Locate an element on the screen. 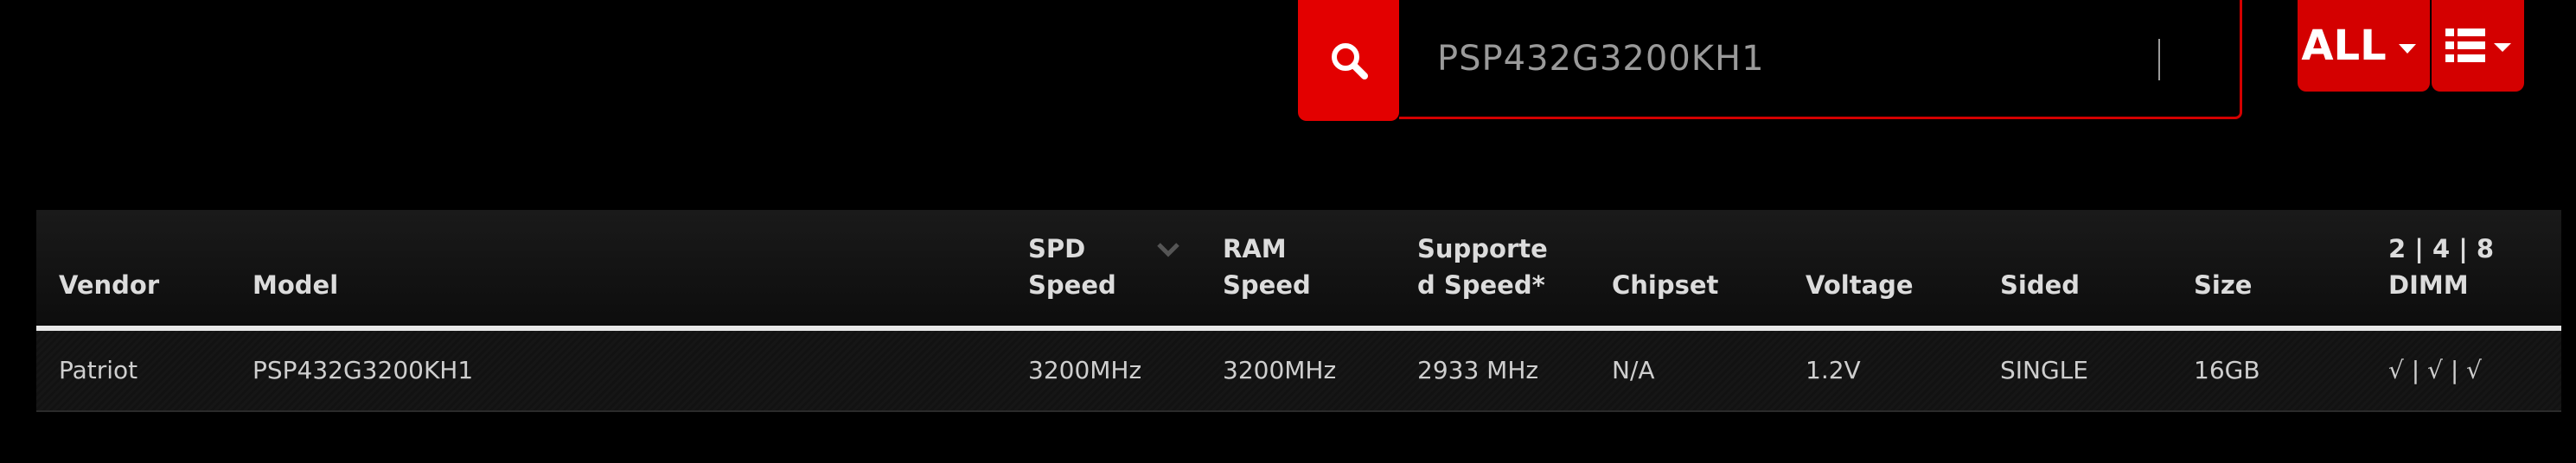 The width and height of the screenshot is (2576, 463). view-mode-button is located at coordinates (2478, 46).